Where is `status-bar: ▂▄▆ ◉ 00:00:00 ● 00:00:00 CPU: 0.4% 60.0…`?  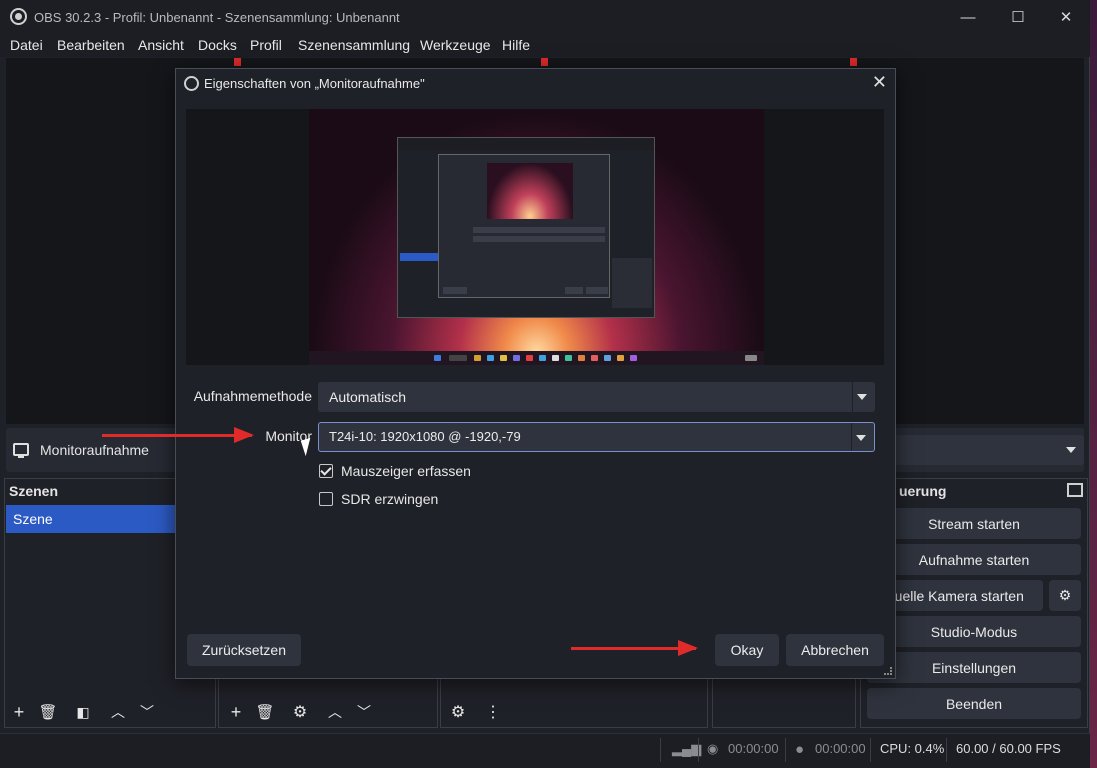
status-bar: ▂▄▆ ◉ 00:00:00 ● 00:00:00 CPU: 0.4% 60.0… is located at coordinates (545, 750).